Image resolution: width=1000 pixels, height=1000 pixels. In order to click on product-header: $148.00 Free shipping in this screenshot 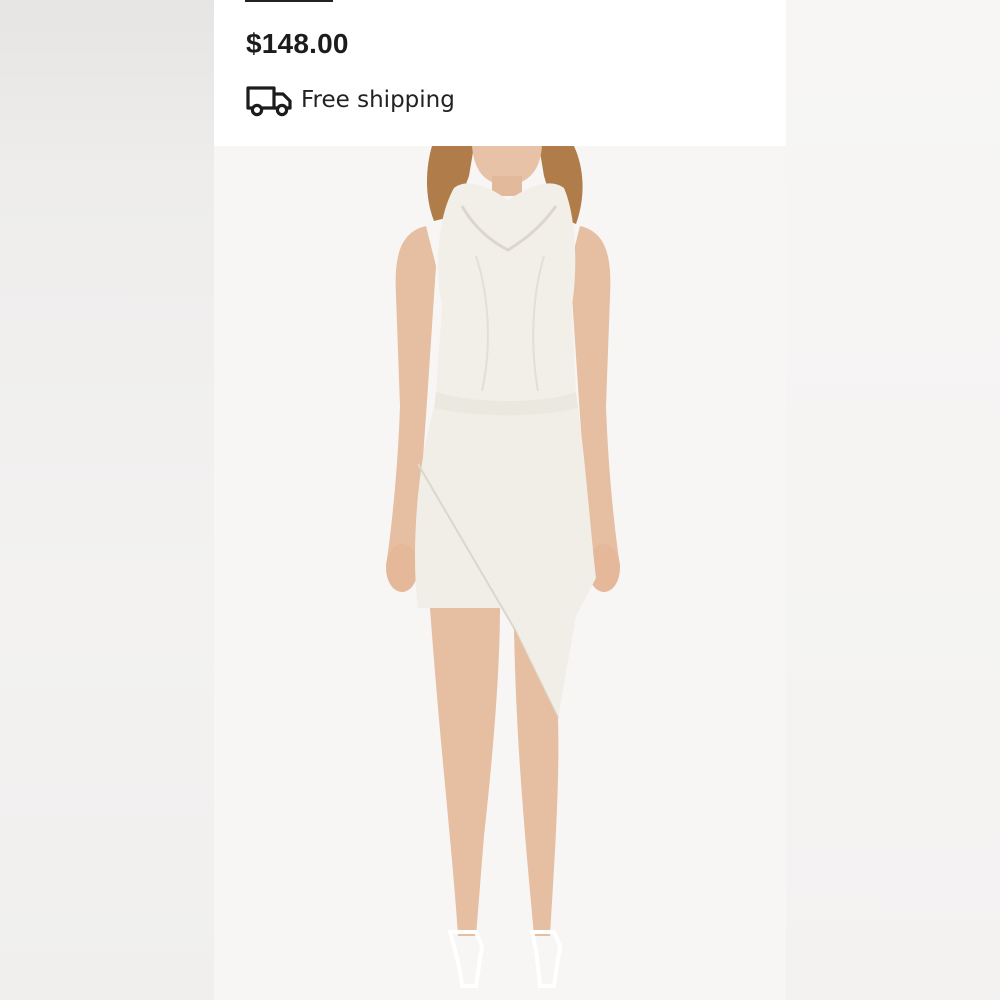, I will do `click(500, 73)`.